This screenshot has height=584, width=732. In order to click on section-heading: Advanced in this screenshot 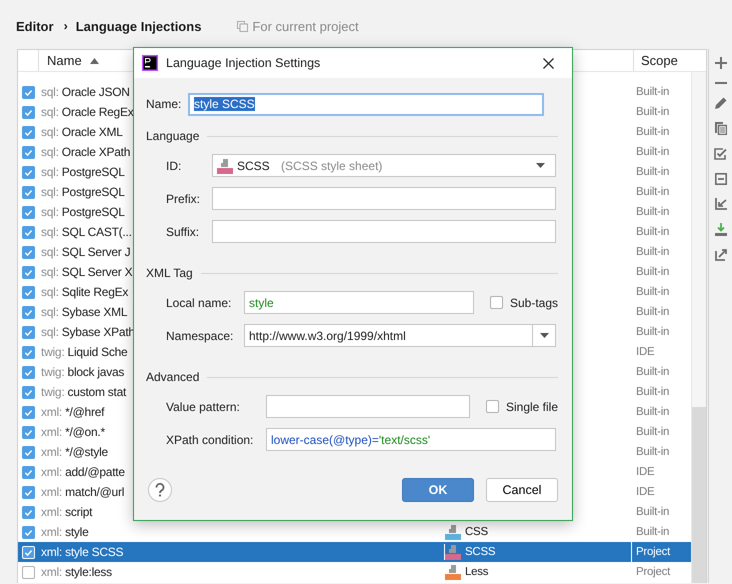, I will do `click(173, 377)`.